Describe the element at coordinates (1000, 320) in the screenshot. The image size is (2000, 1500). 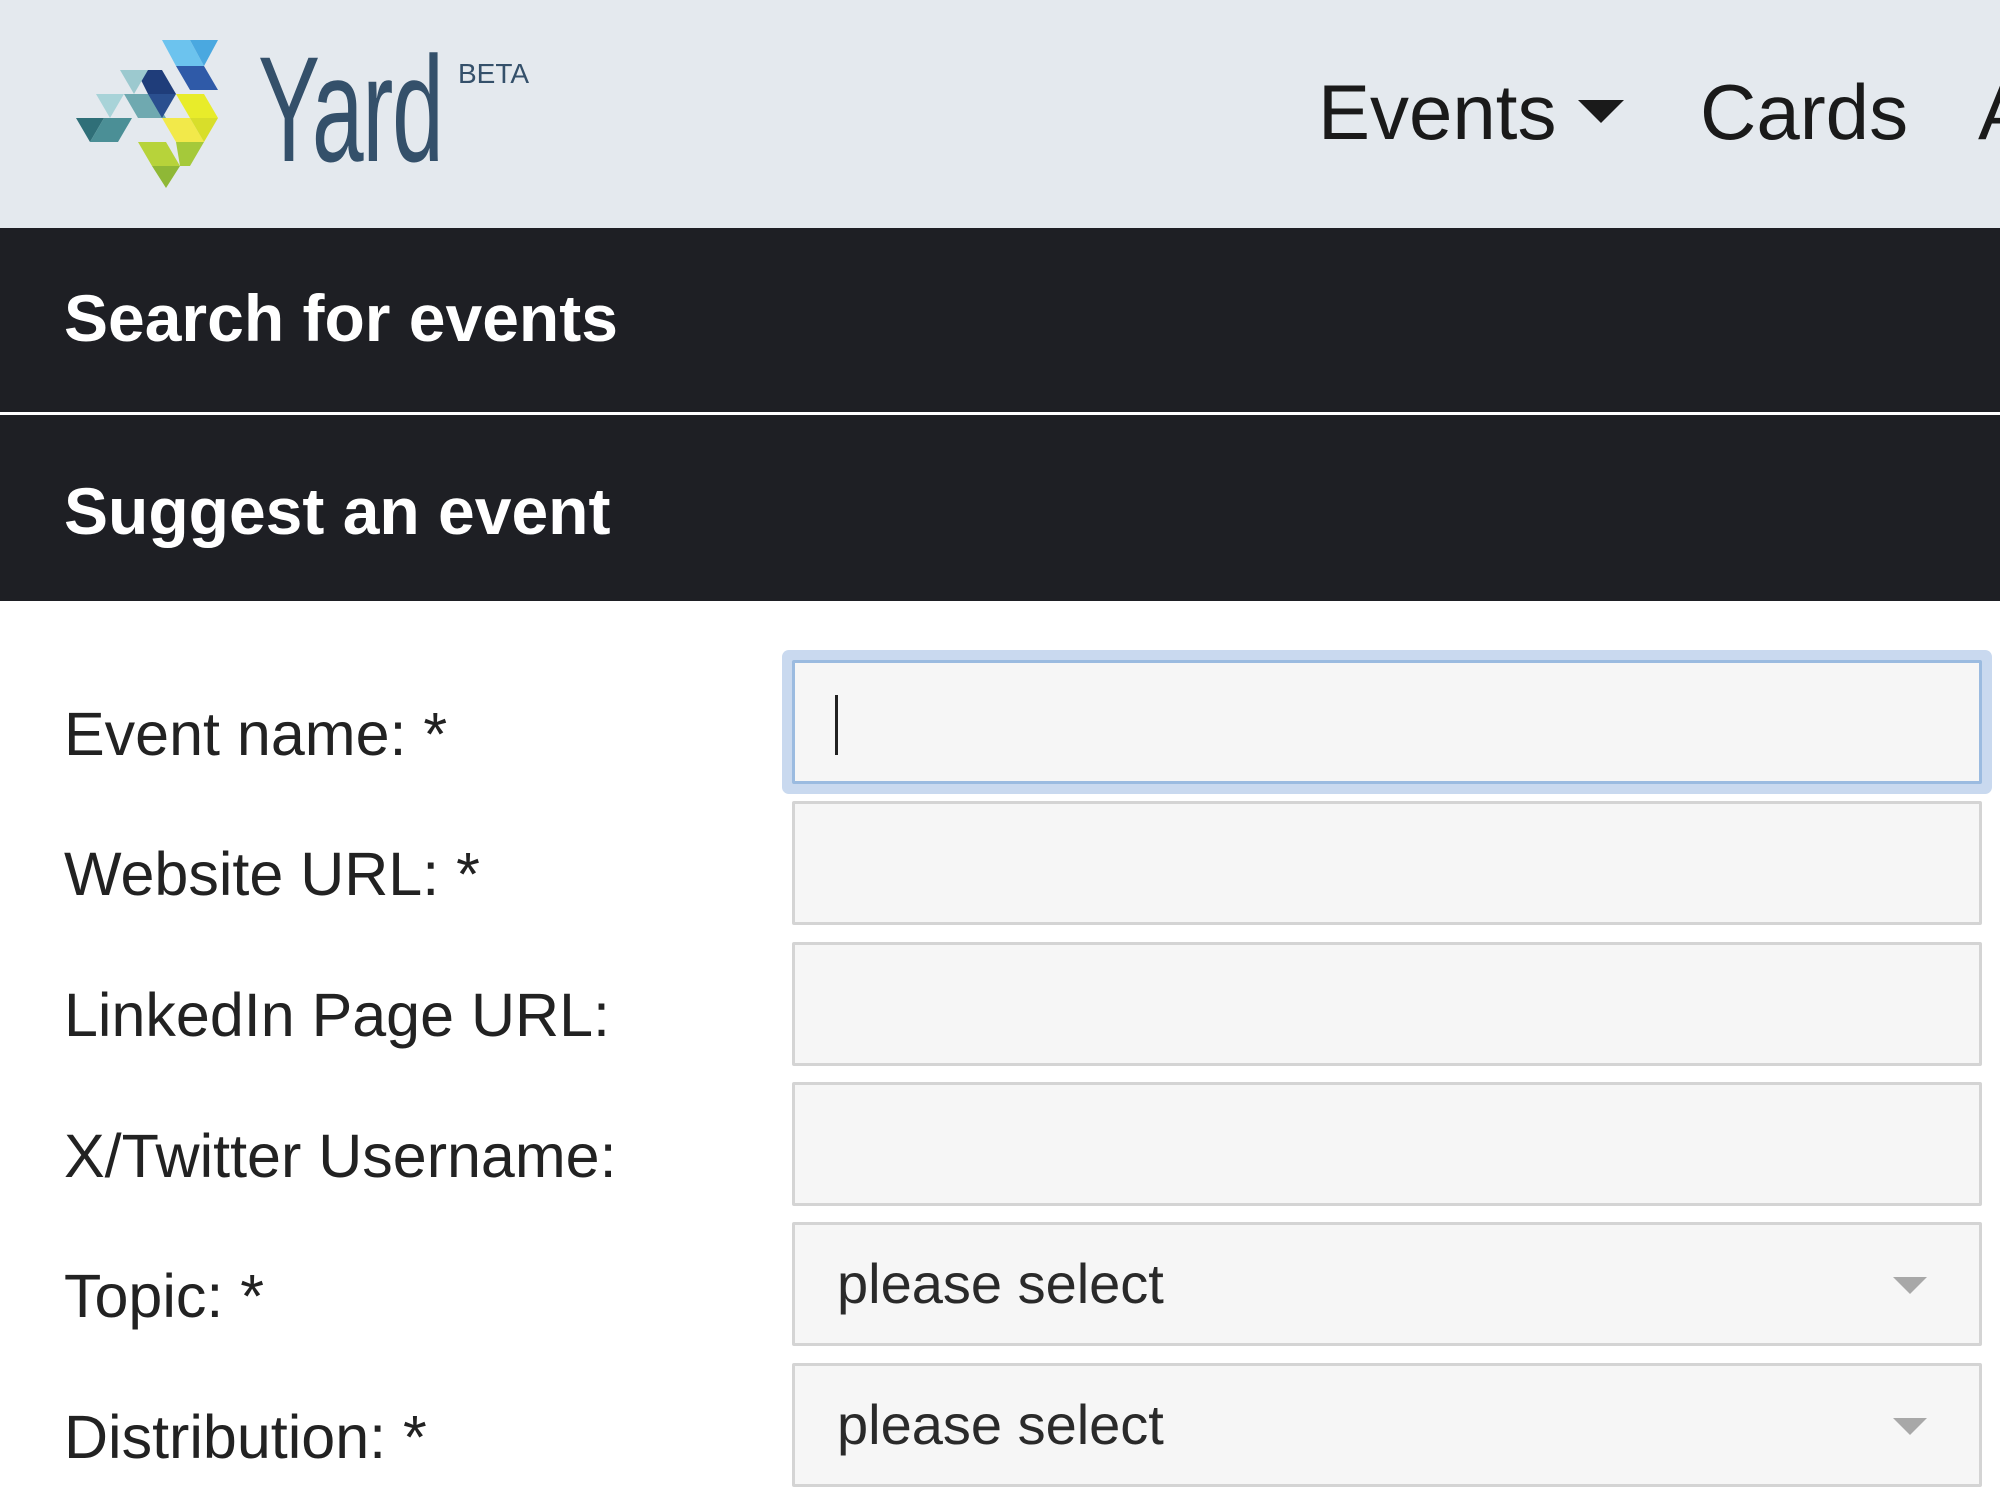
I see `search-events-section-header: Search for events` at that location.